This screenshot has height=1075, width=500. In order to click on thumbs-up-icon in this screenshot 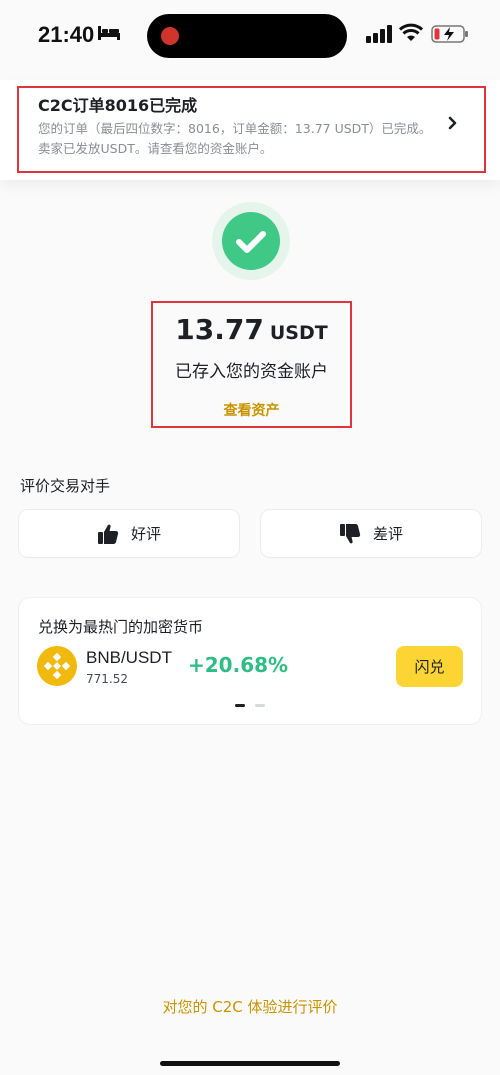, I will do `click(108, 534)`.